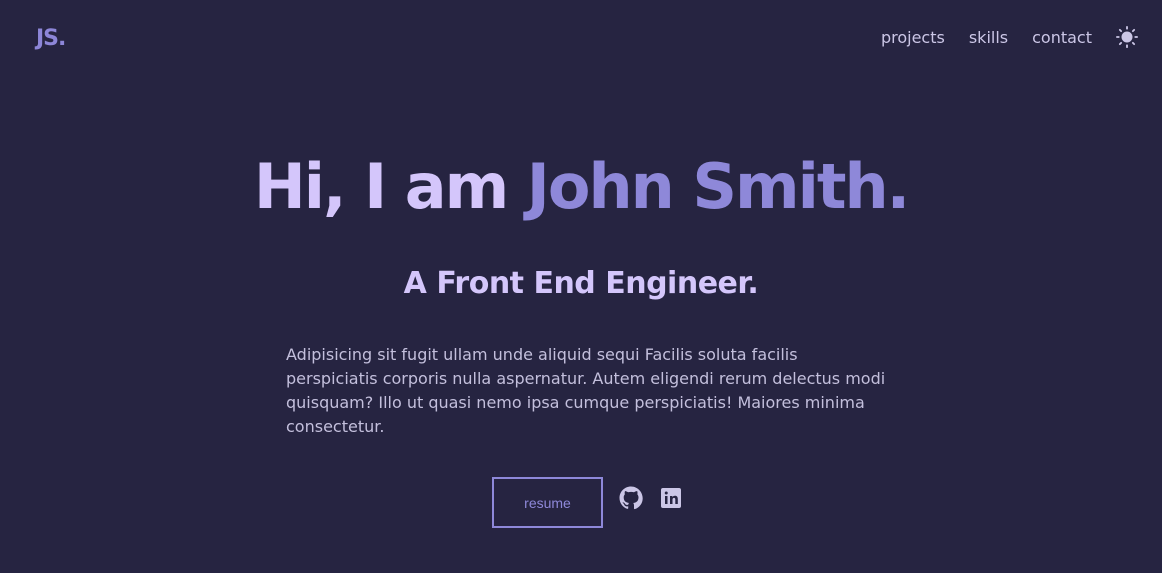  I want to click on nav-projects: projects, so click(913, 37).